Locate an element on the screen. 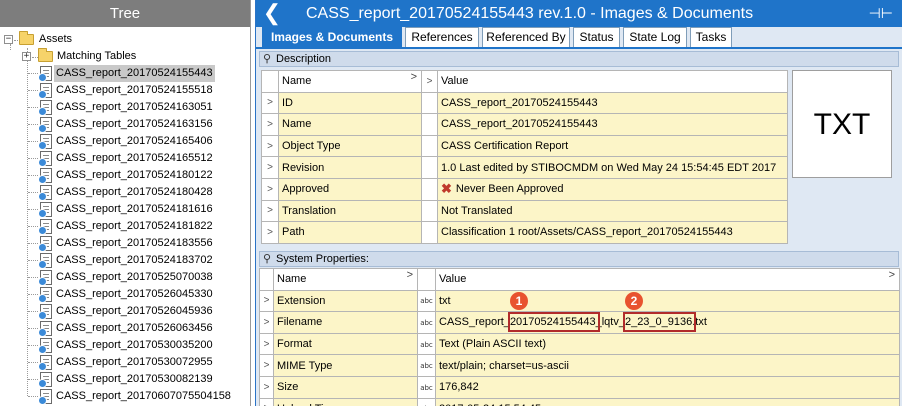 The width and height of the screenshot is (902, 406). property-value: ✖ Never Been Approved is located at coordinates (612, 189).